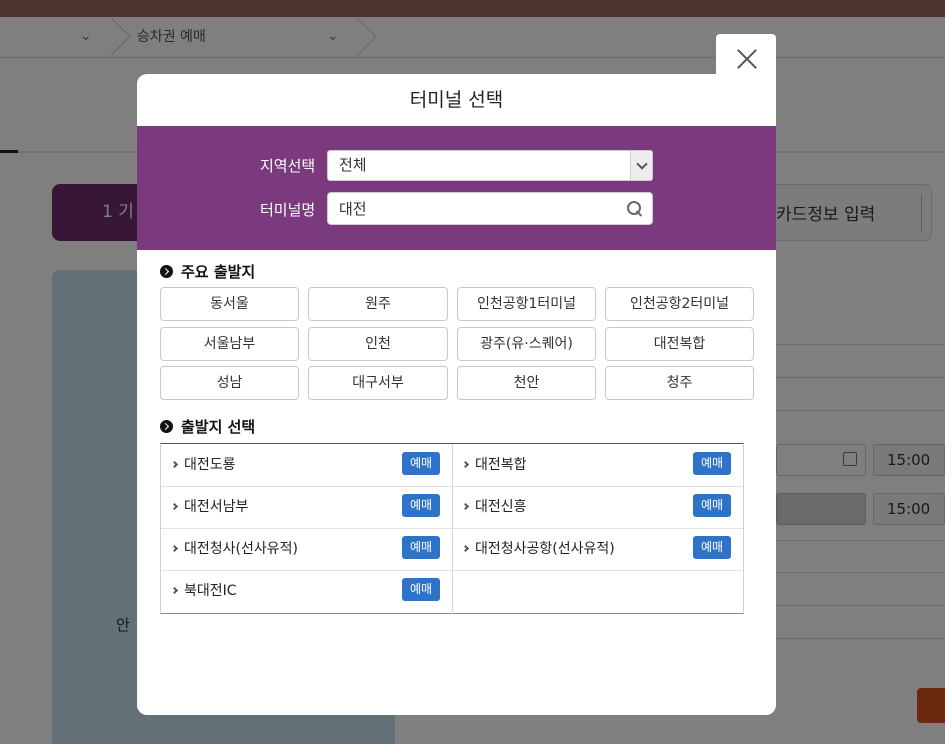 The width and height of the screenshot is (945, 744). Describe the element at coordinates (679, 383) in the screenshot. I see `major-terminal-button: 청주` at that location.